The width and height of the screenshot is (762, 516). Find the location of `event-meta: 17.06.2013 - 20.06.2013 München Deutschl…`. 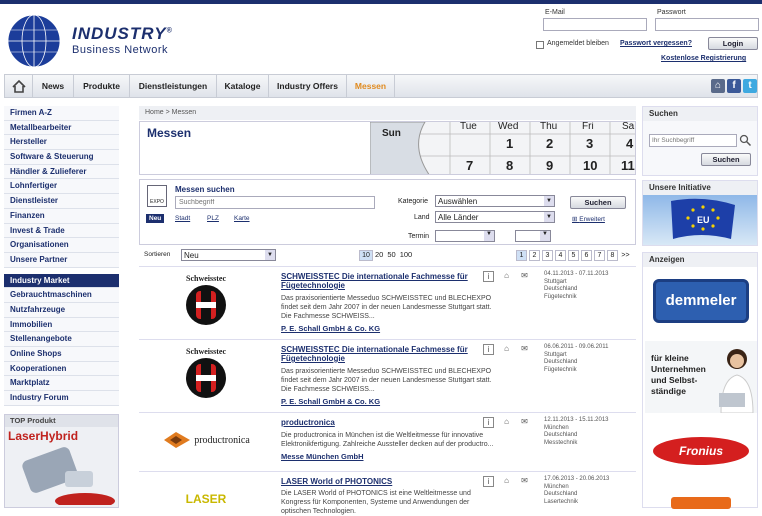

event-meta: 17.06.2013 - 20.06.2013 München Deutschl… is located at coordinates (589, 491).